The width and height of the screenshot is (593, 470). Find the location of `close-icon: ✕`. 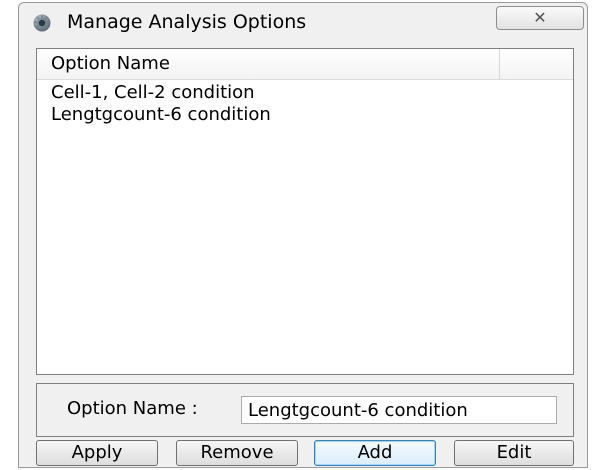

close-icon: ✕ is located at coordinates (540, 17).